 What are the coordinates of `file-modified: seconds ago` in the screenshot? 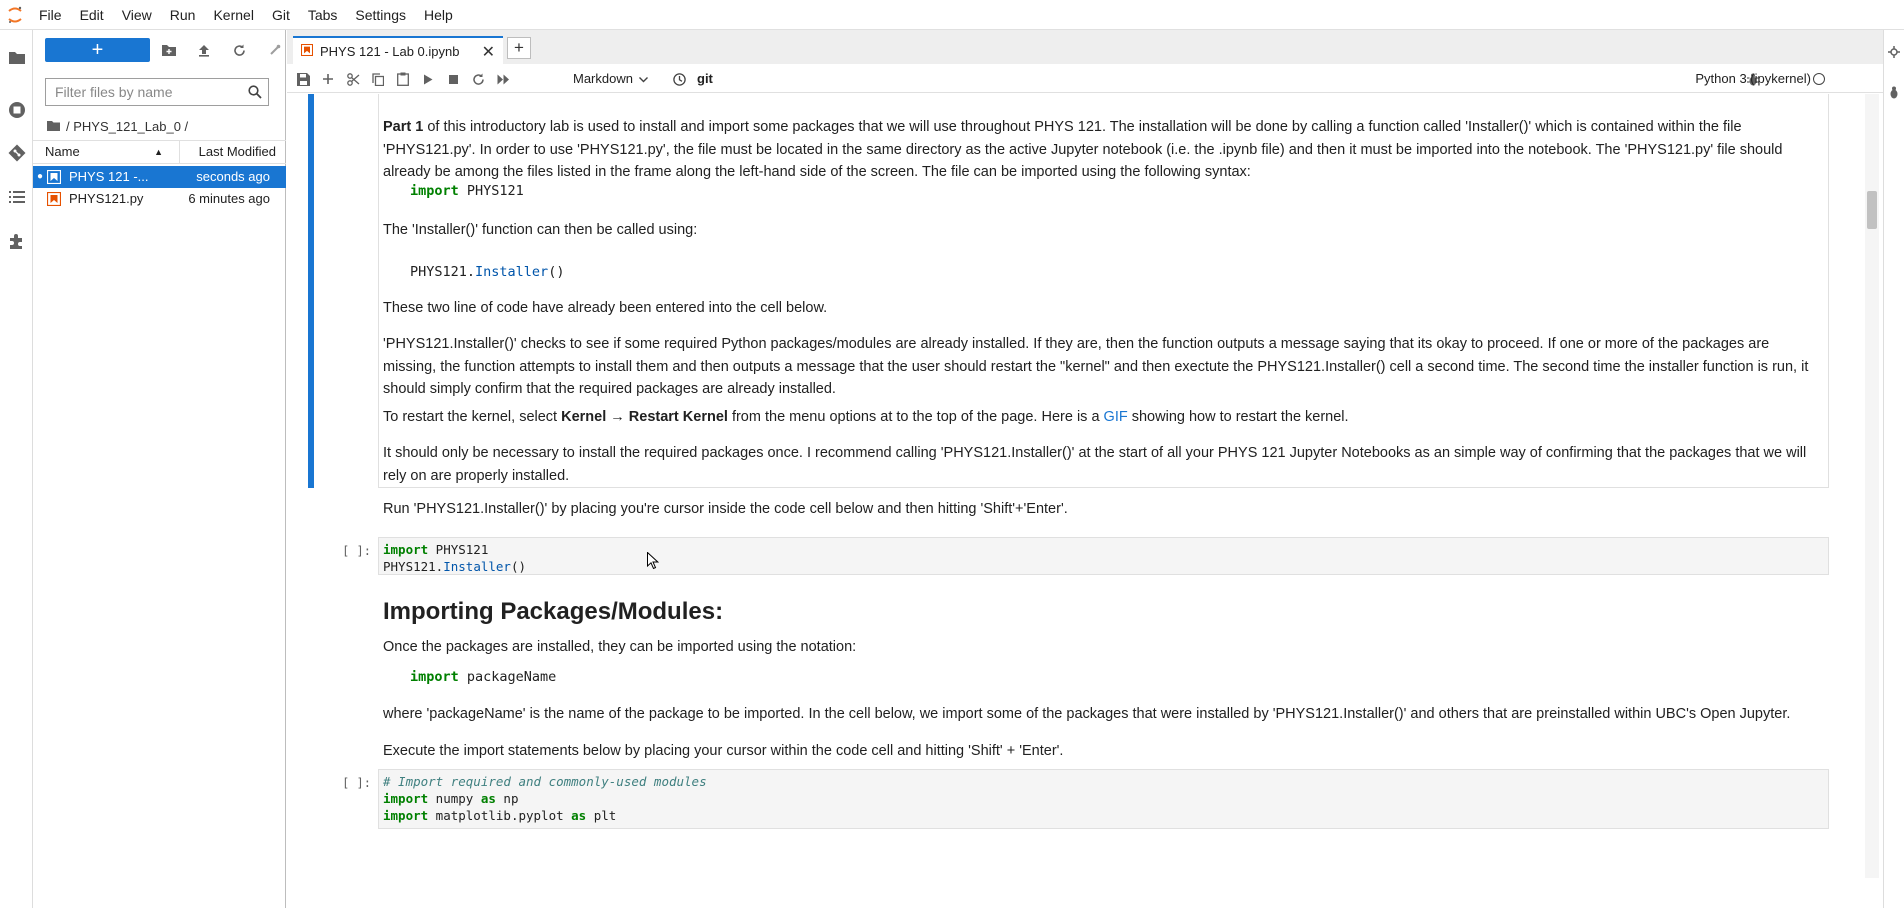 It's located at (233, 176).